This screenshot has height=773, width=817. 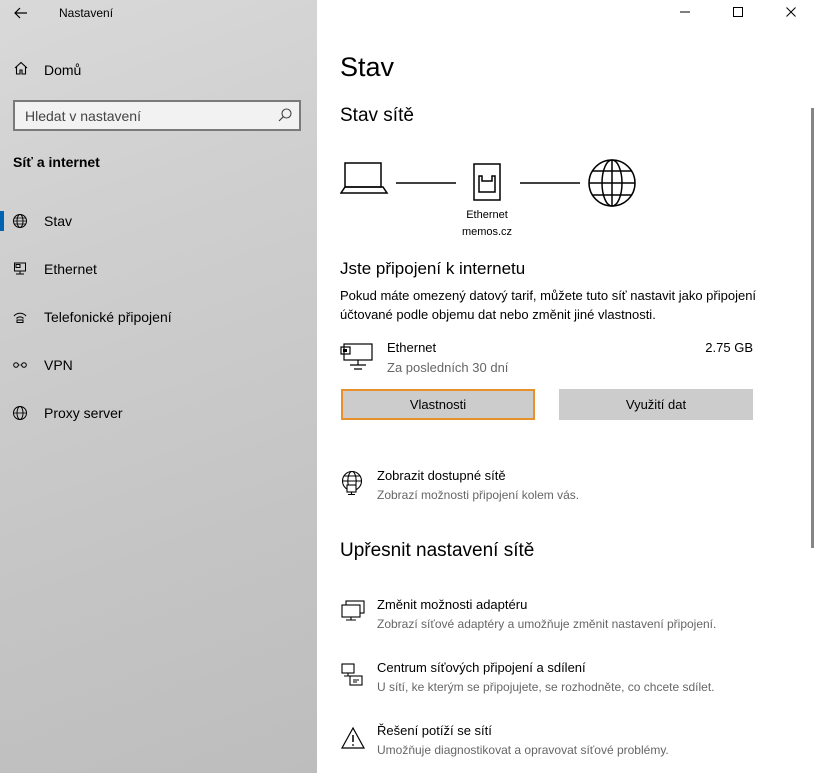 I want to click on sharing-center-icon, so click(x=352, y=674).